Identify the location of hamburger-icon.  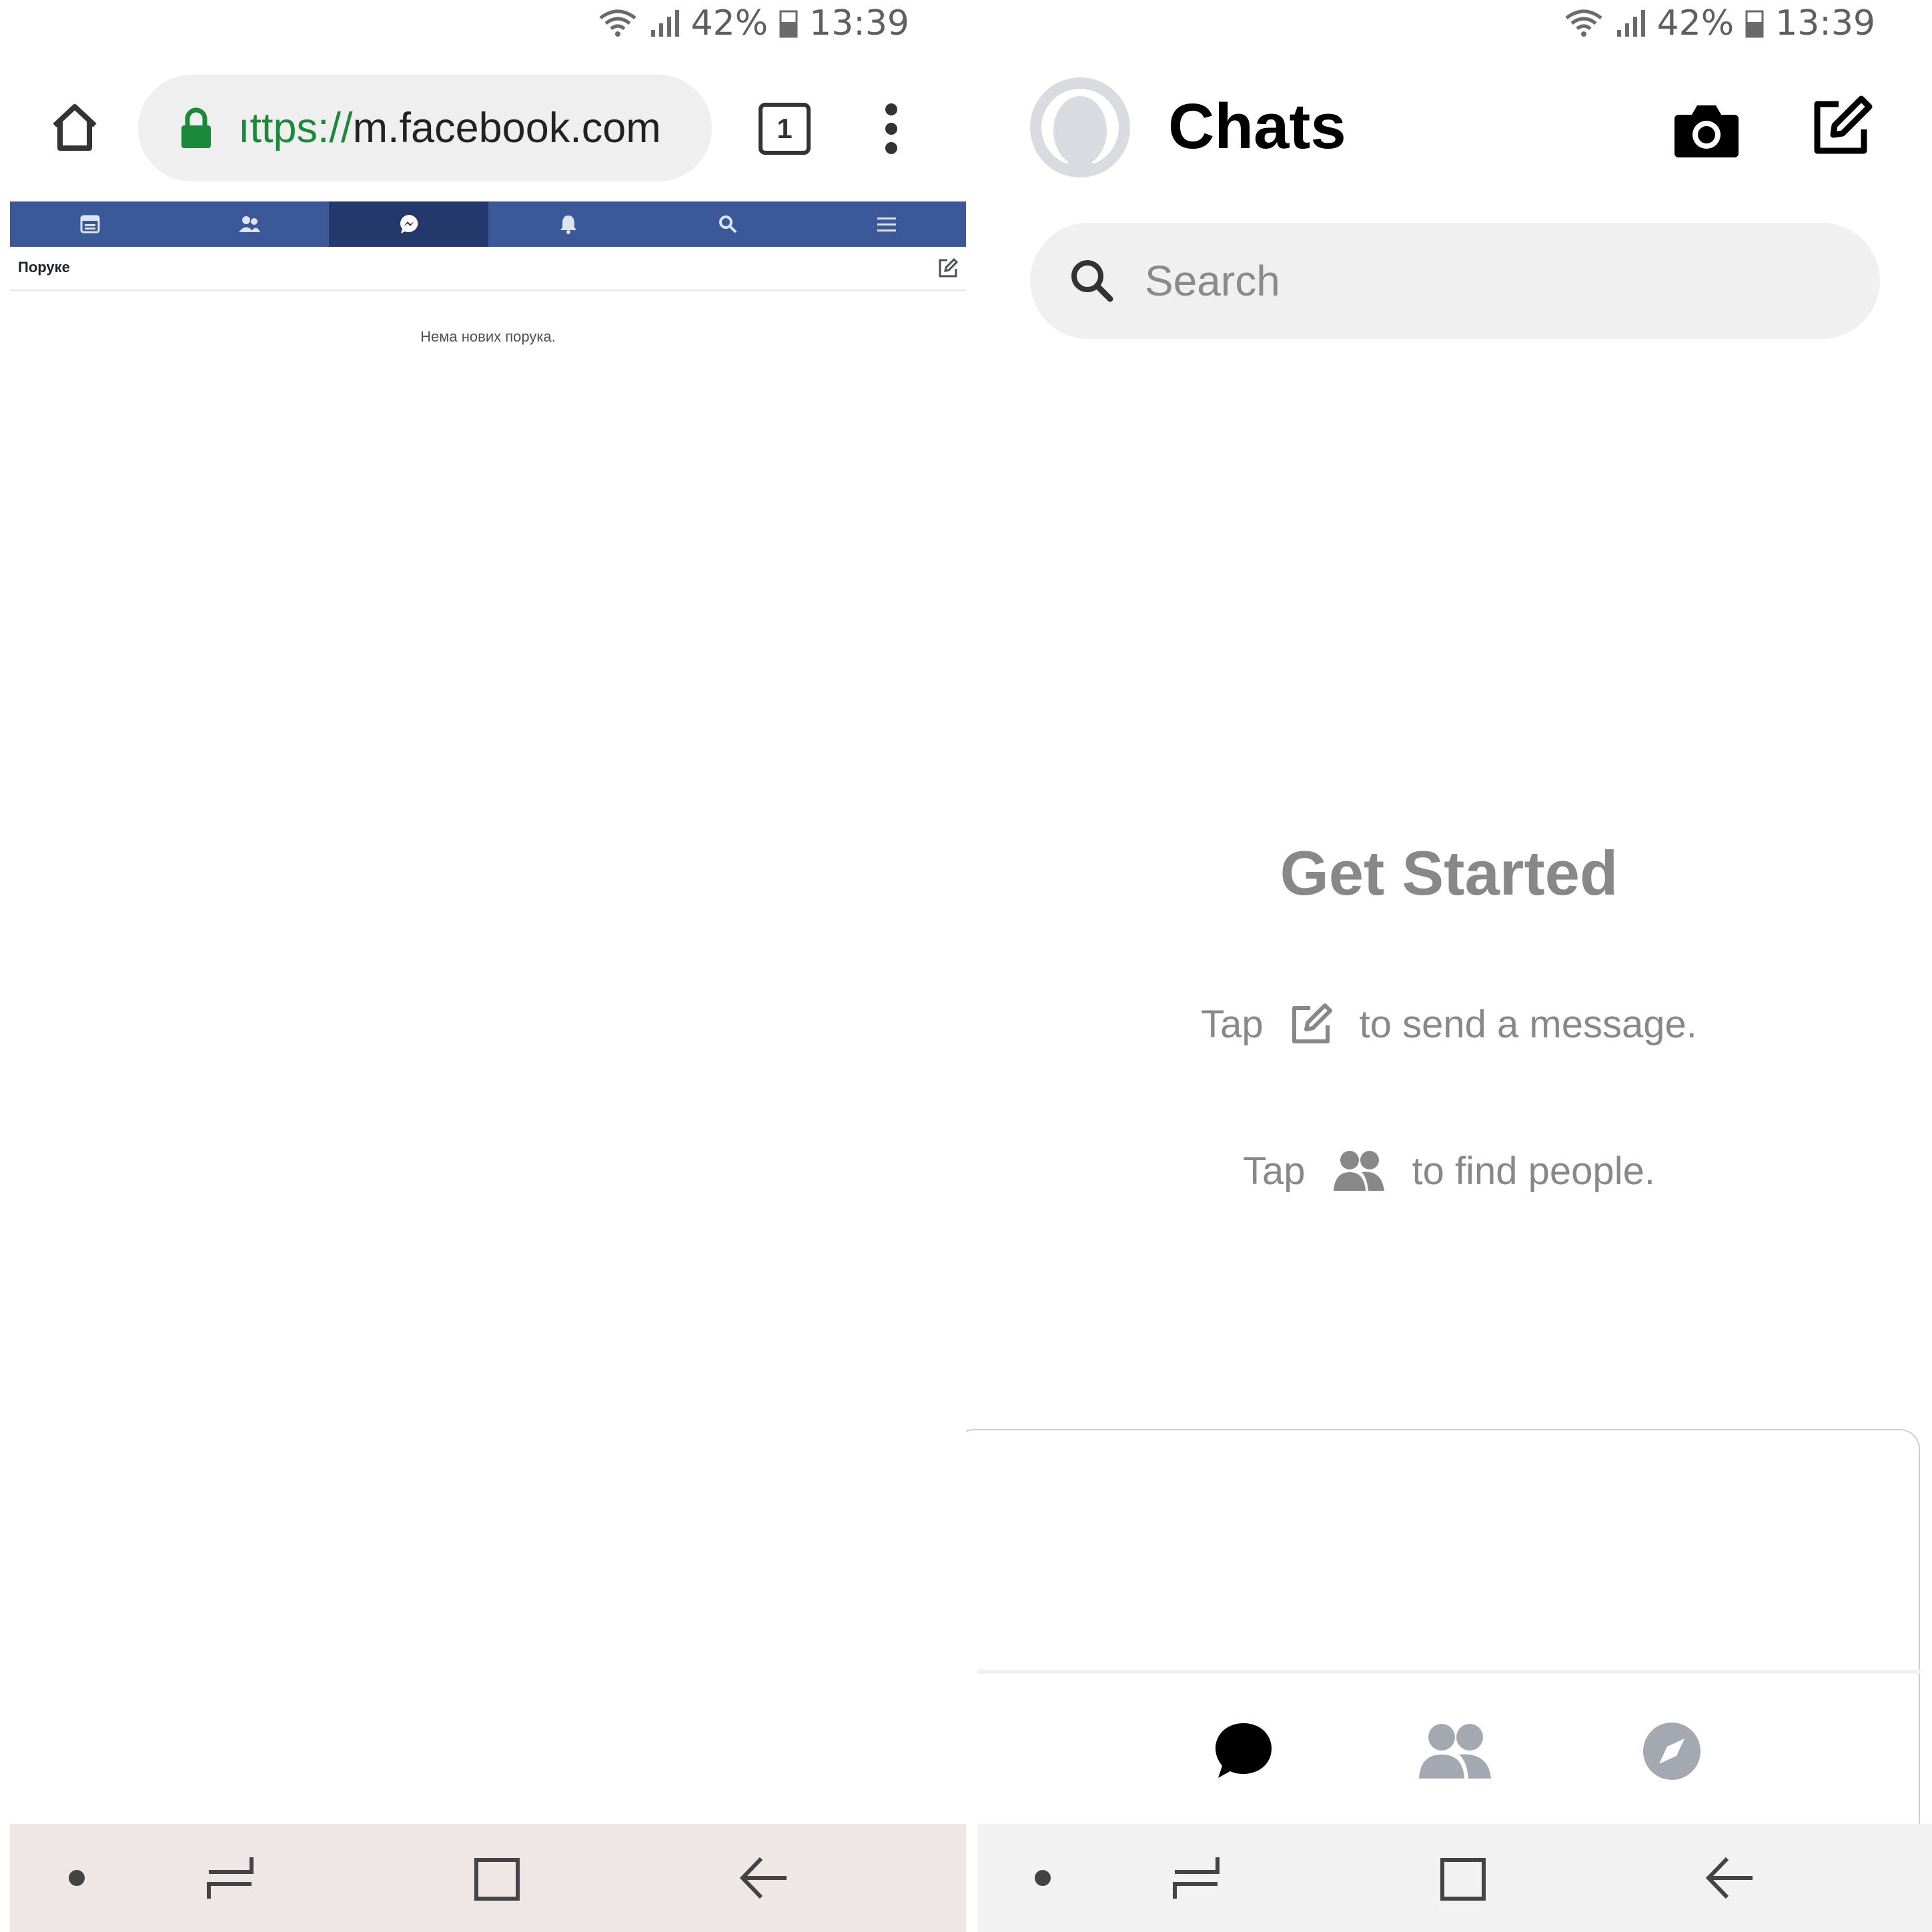
(886, 224).